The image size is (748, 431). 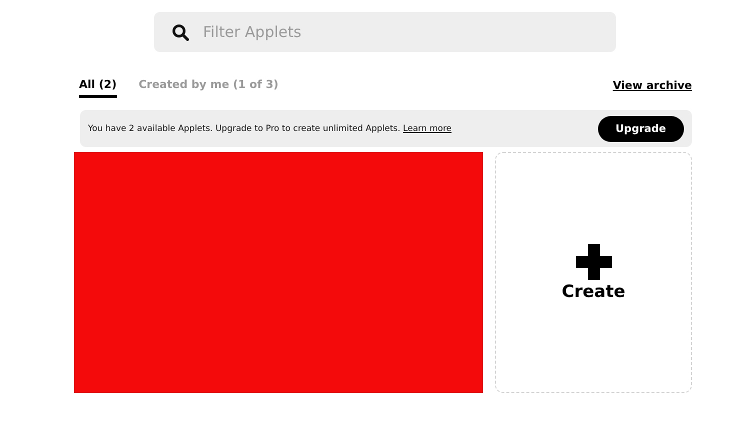 What do you see at coordinates (385, 32) in the screenshot?
I see `search-field: Filter Applets` at bounding box center [385, 32].